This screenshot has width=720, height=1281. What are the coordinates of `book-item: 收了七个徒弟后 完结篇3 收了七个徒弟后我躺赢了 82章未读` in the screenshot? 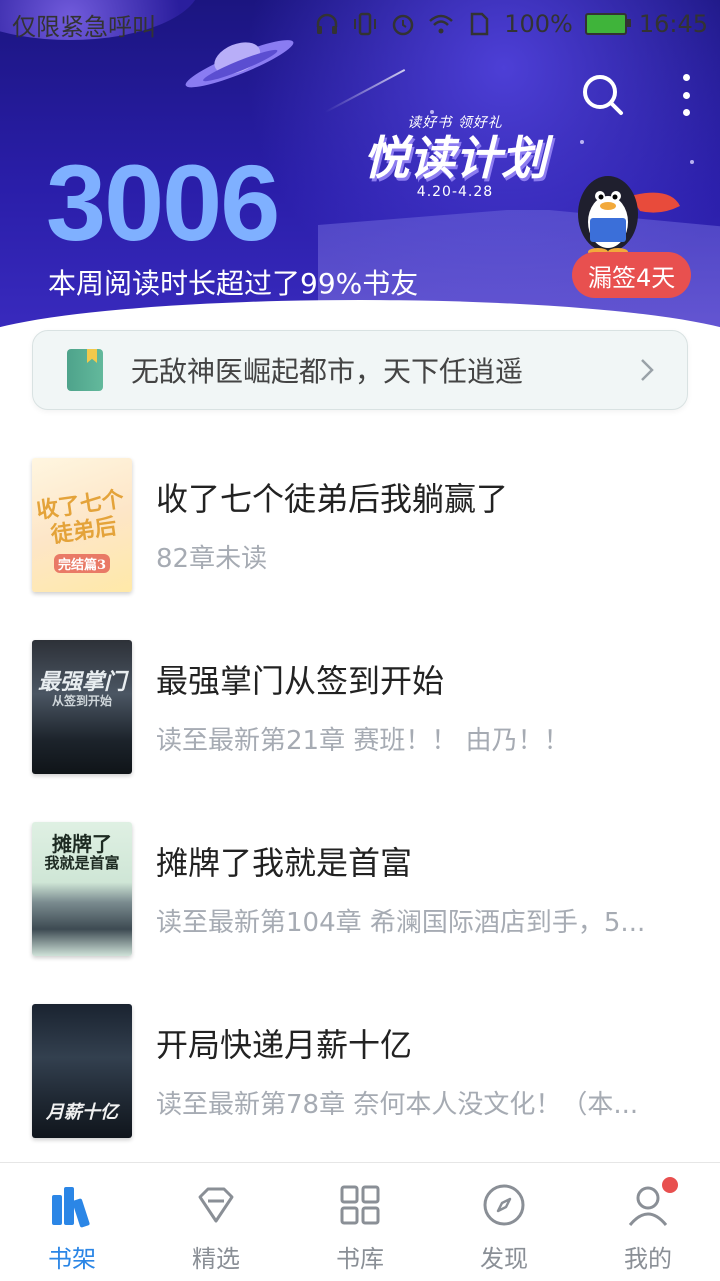 It's located at (360, 541).